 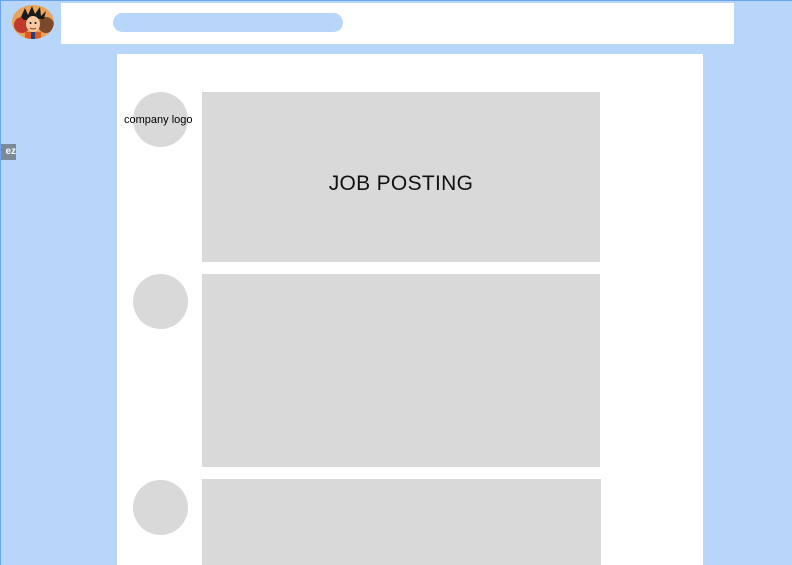 I want to click on job-posting-title: JOB POSTING, so click(x=401, y=183).